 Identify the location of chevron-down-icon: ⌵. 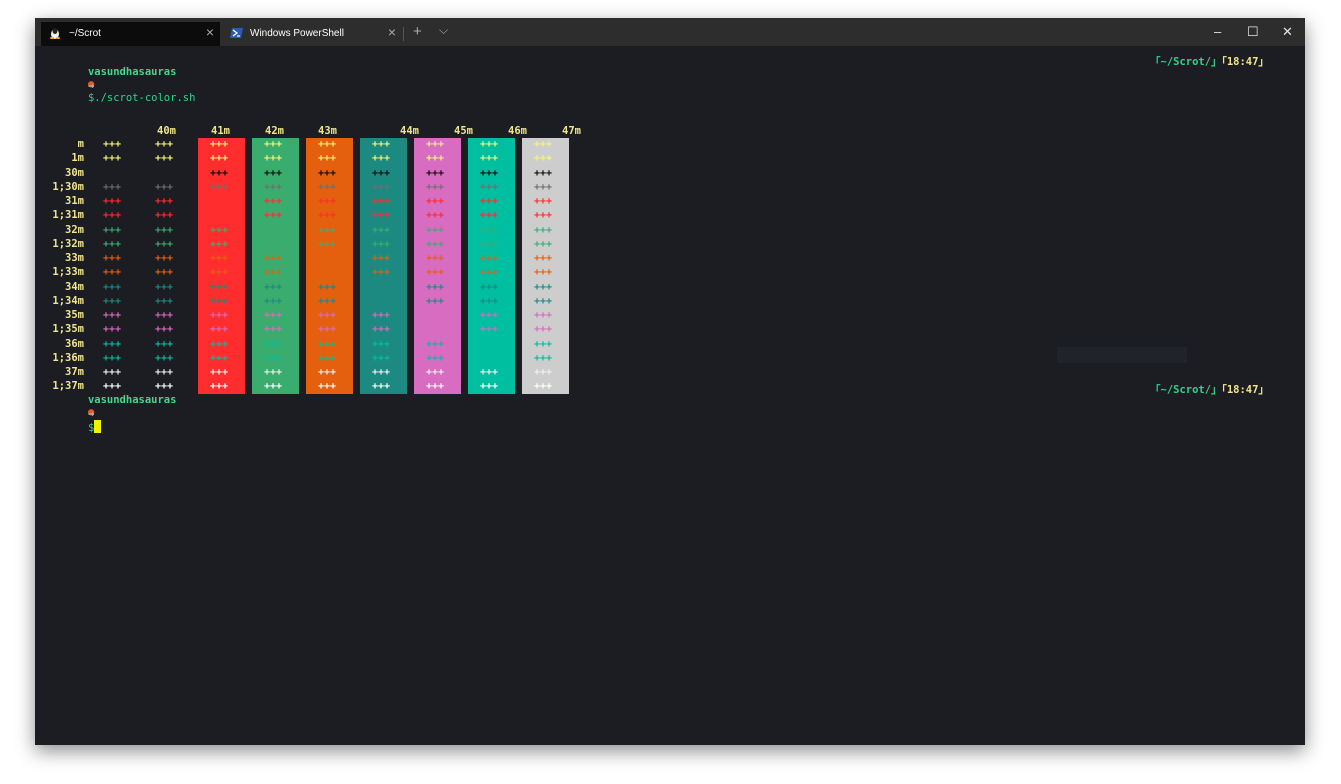
(443, 30).